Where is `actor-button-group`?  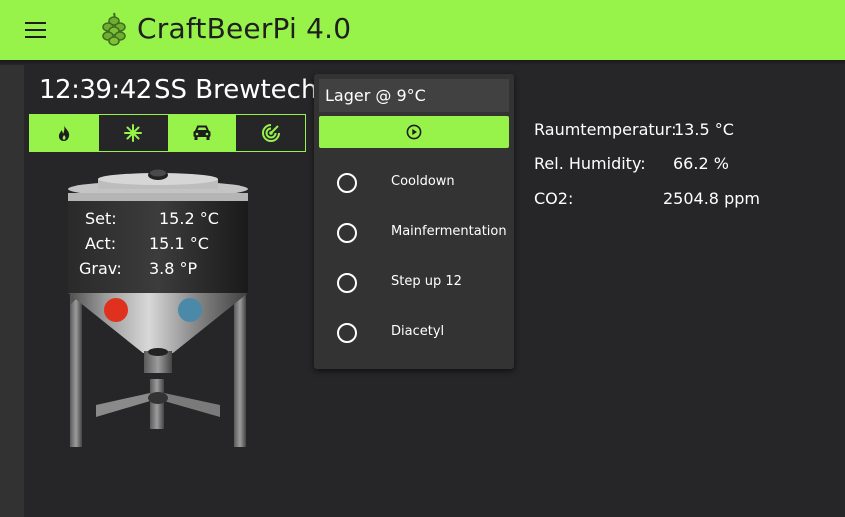
actor-button-group is located at coordinates (167, 133).